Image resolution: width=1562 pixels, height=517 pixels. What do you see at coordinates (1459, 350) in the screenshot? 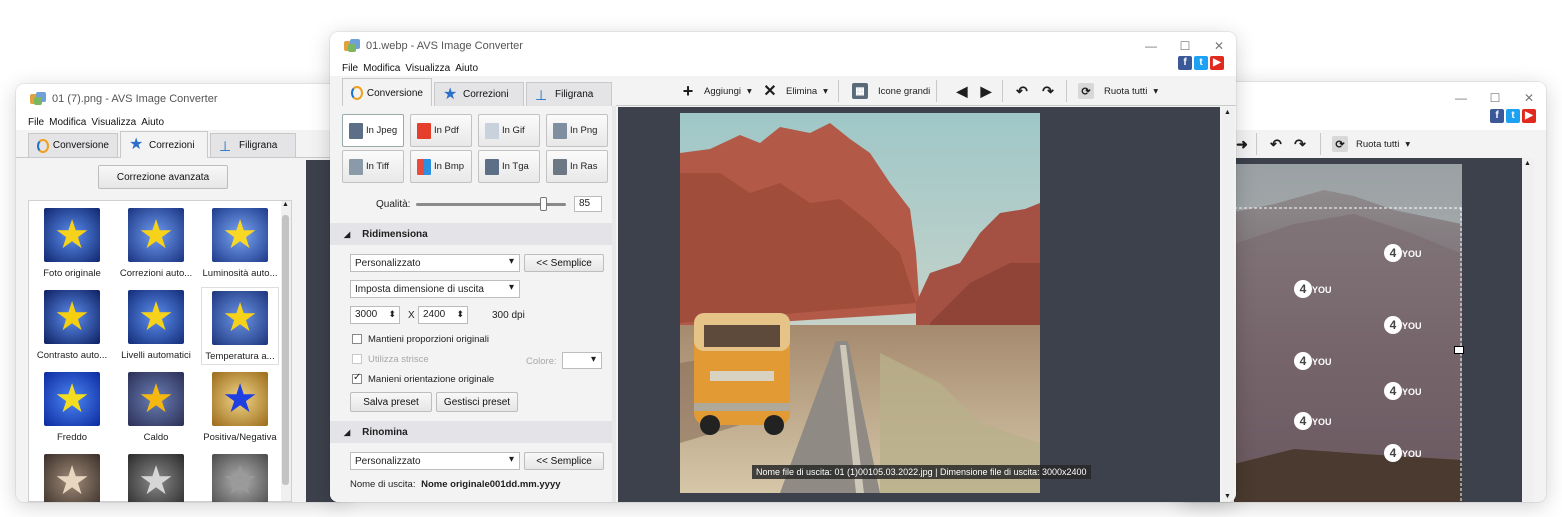
I see `crop-handle-icon` at bounding box center [1459, 350].